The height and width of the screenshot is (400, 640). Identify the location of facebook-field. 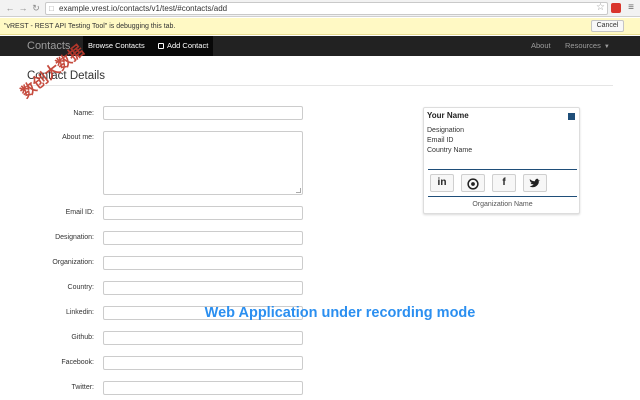
(203, 363).